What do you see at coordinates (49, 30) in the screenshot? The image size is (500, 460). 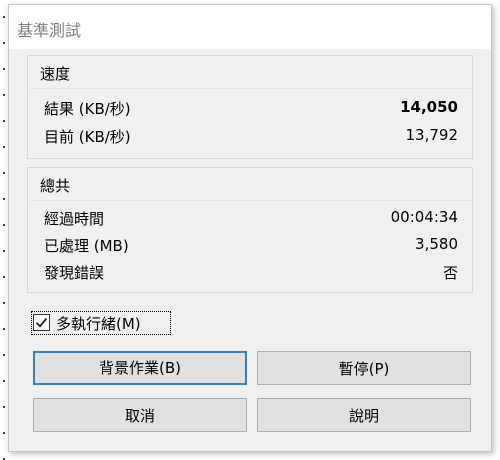 I see `window-title: 基準測試` at bounding box center [49, 30].